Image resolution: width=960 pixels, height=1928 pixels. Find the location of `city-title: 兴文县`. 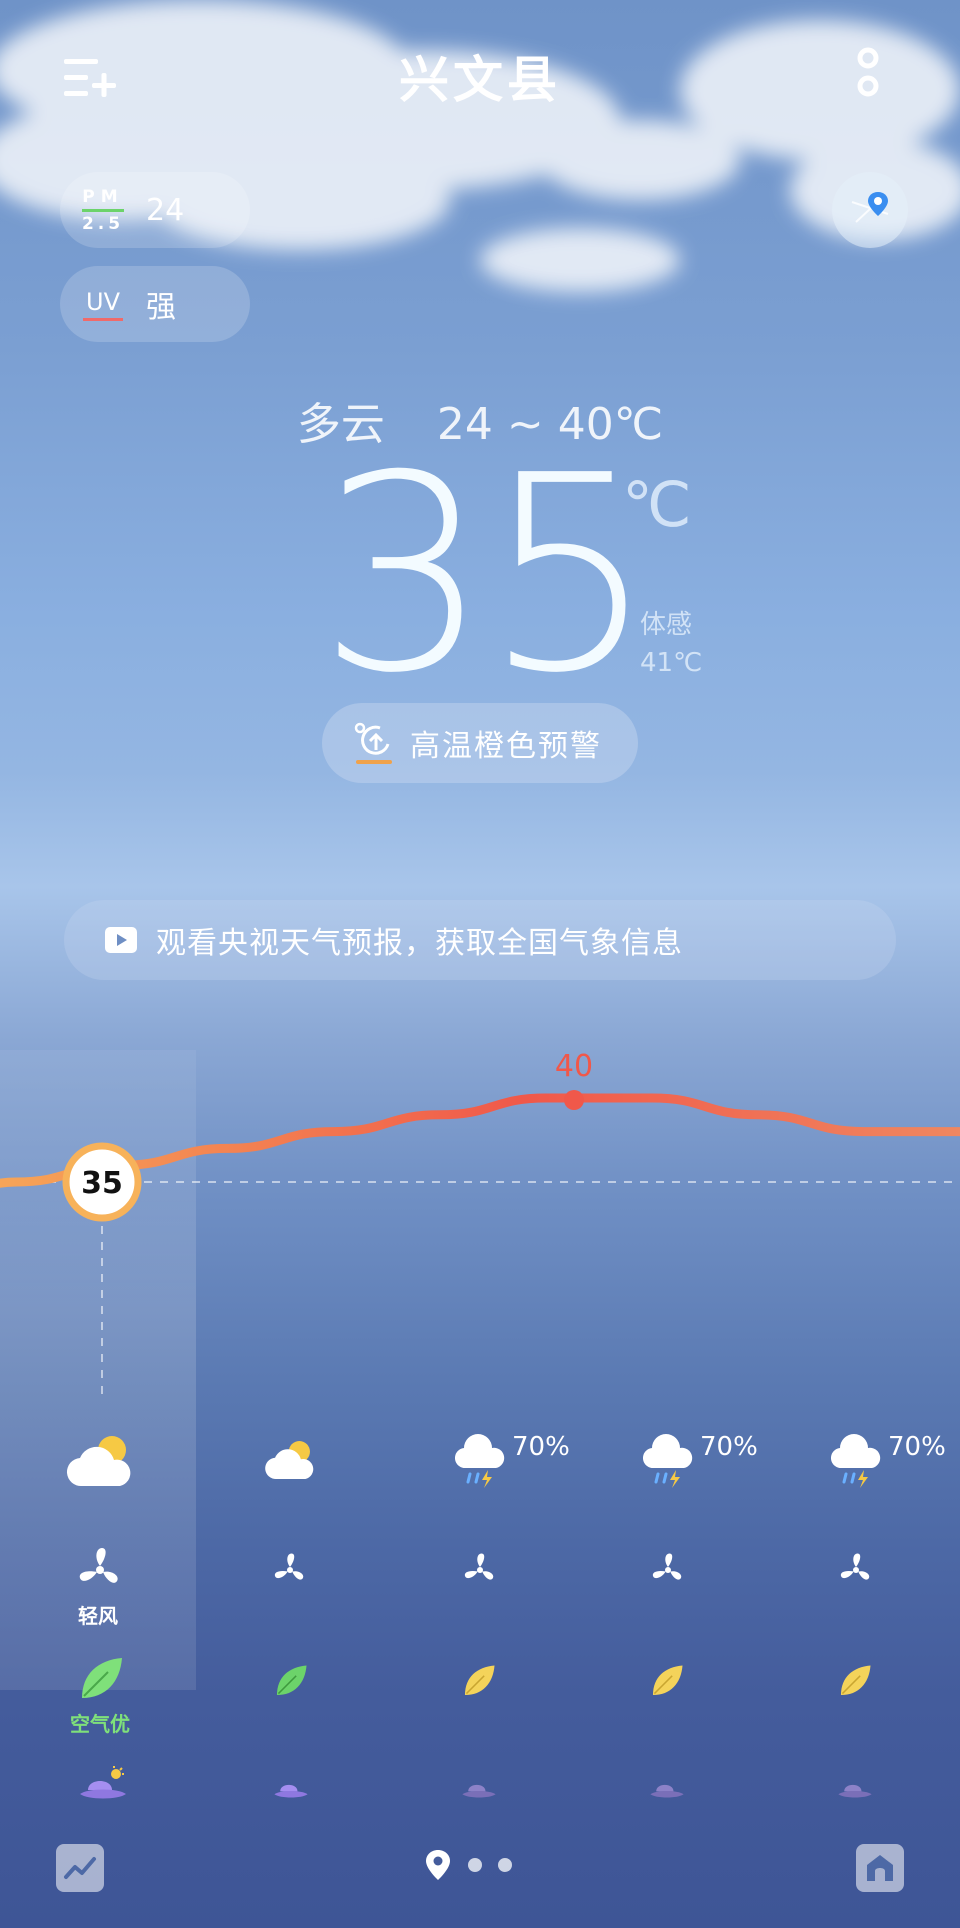

city-title: 兴文县 is located at coordinates (480, 80).